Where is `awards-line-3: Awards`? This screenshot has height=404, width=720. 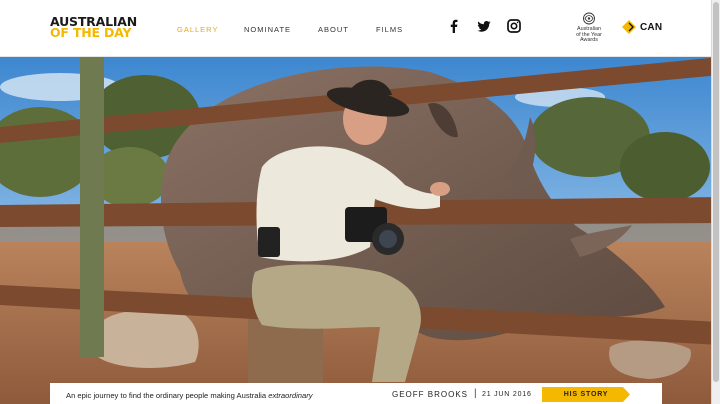 awards-line-3: Awards is located at coordinates (589, 40).